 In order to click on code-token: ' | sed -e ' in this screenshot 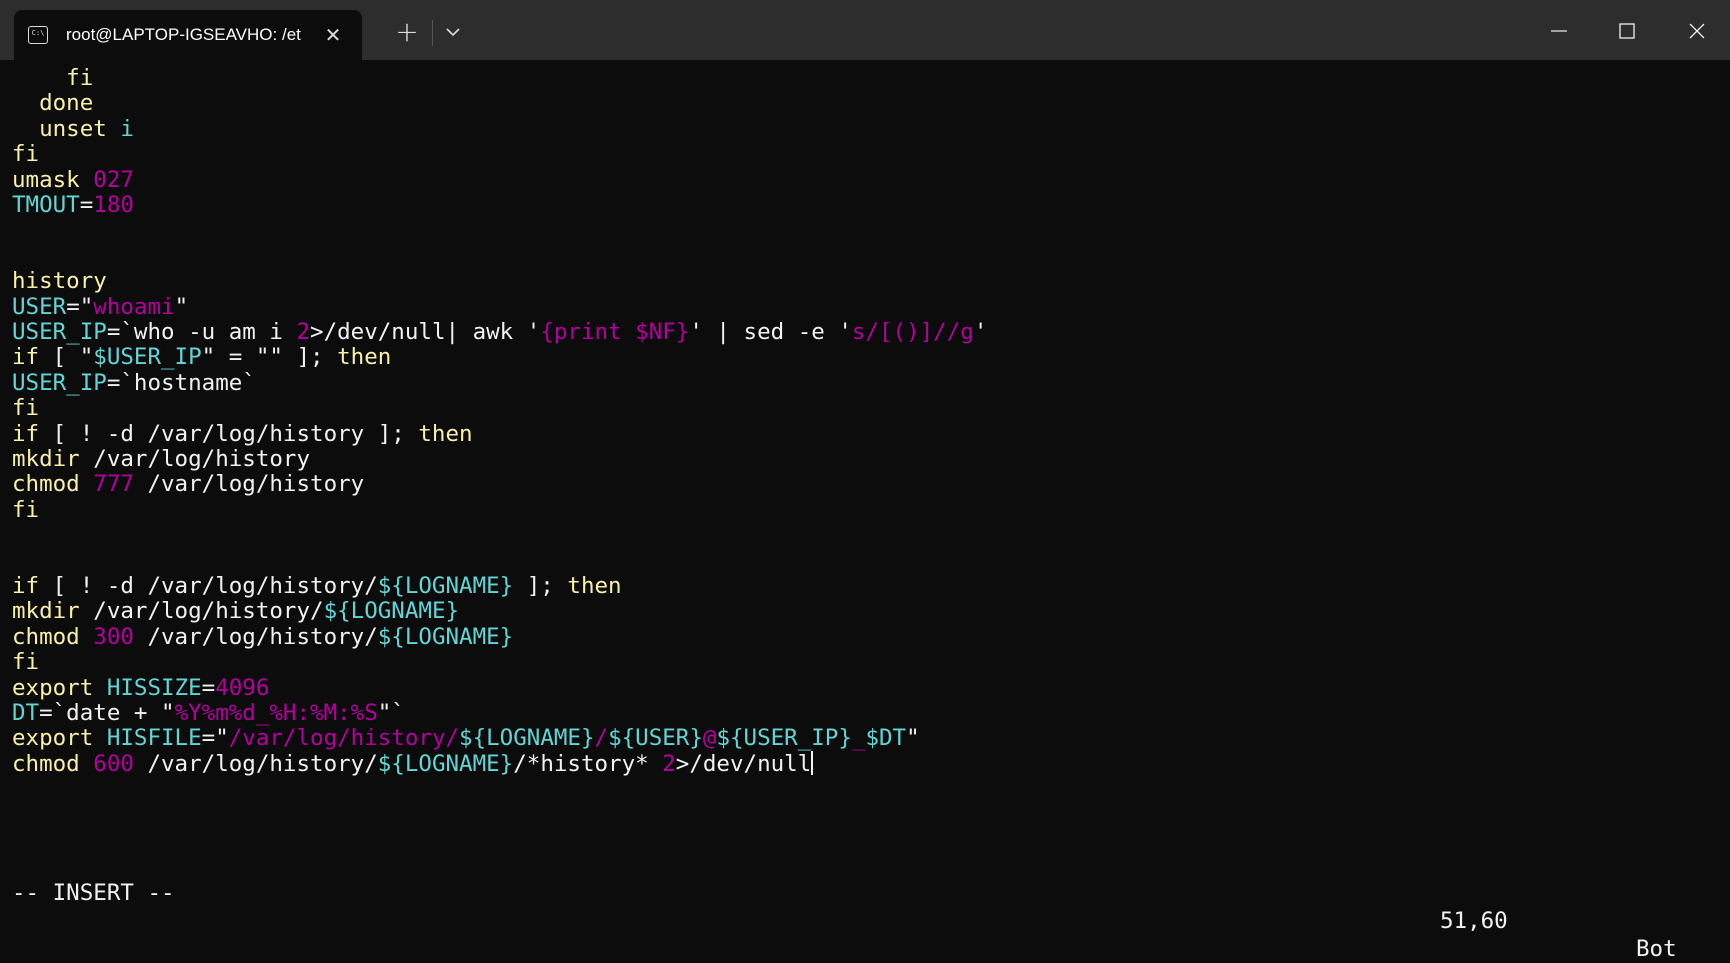, I will do `click(770, 332)`.